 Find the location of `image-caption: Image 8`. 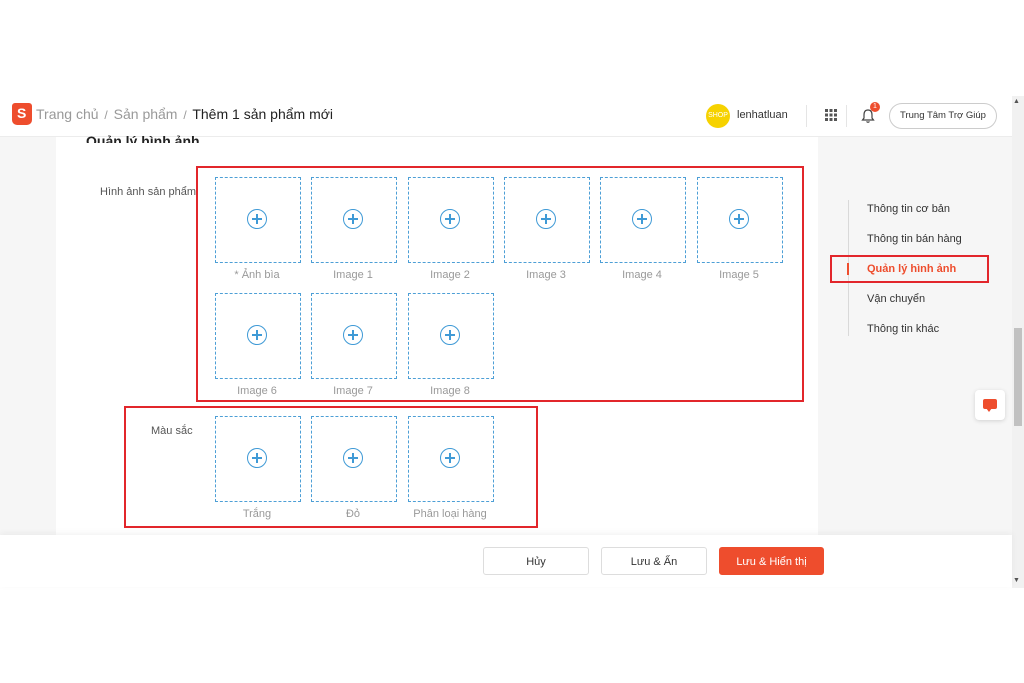

image-caption: Image 8 is located at coordinates (450, 391).